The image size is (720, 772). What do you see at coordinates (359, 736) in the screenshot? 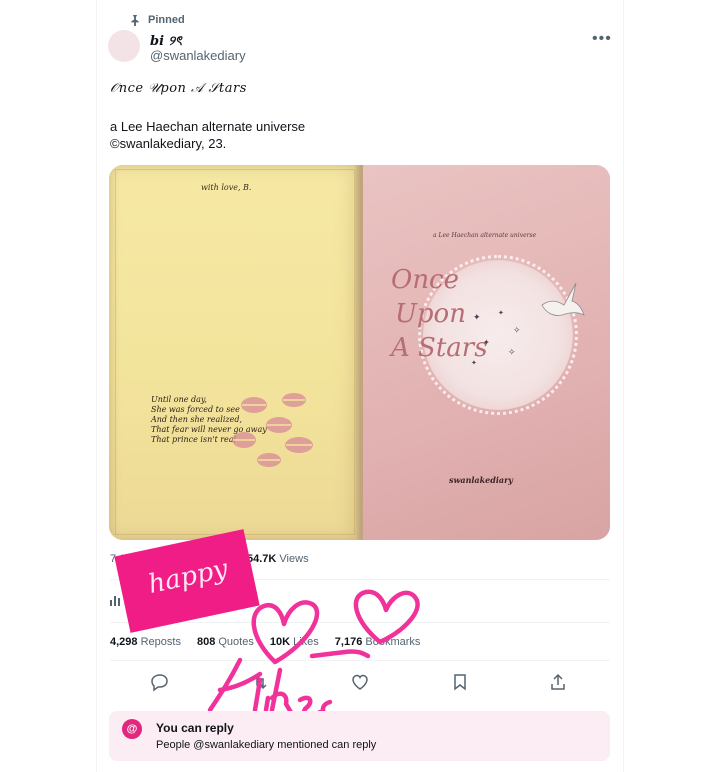
I see `reply-permission-box` at bounding box center [359, 736].